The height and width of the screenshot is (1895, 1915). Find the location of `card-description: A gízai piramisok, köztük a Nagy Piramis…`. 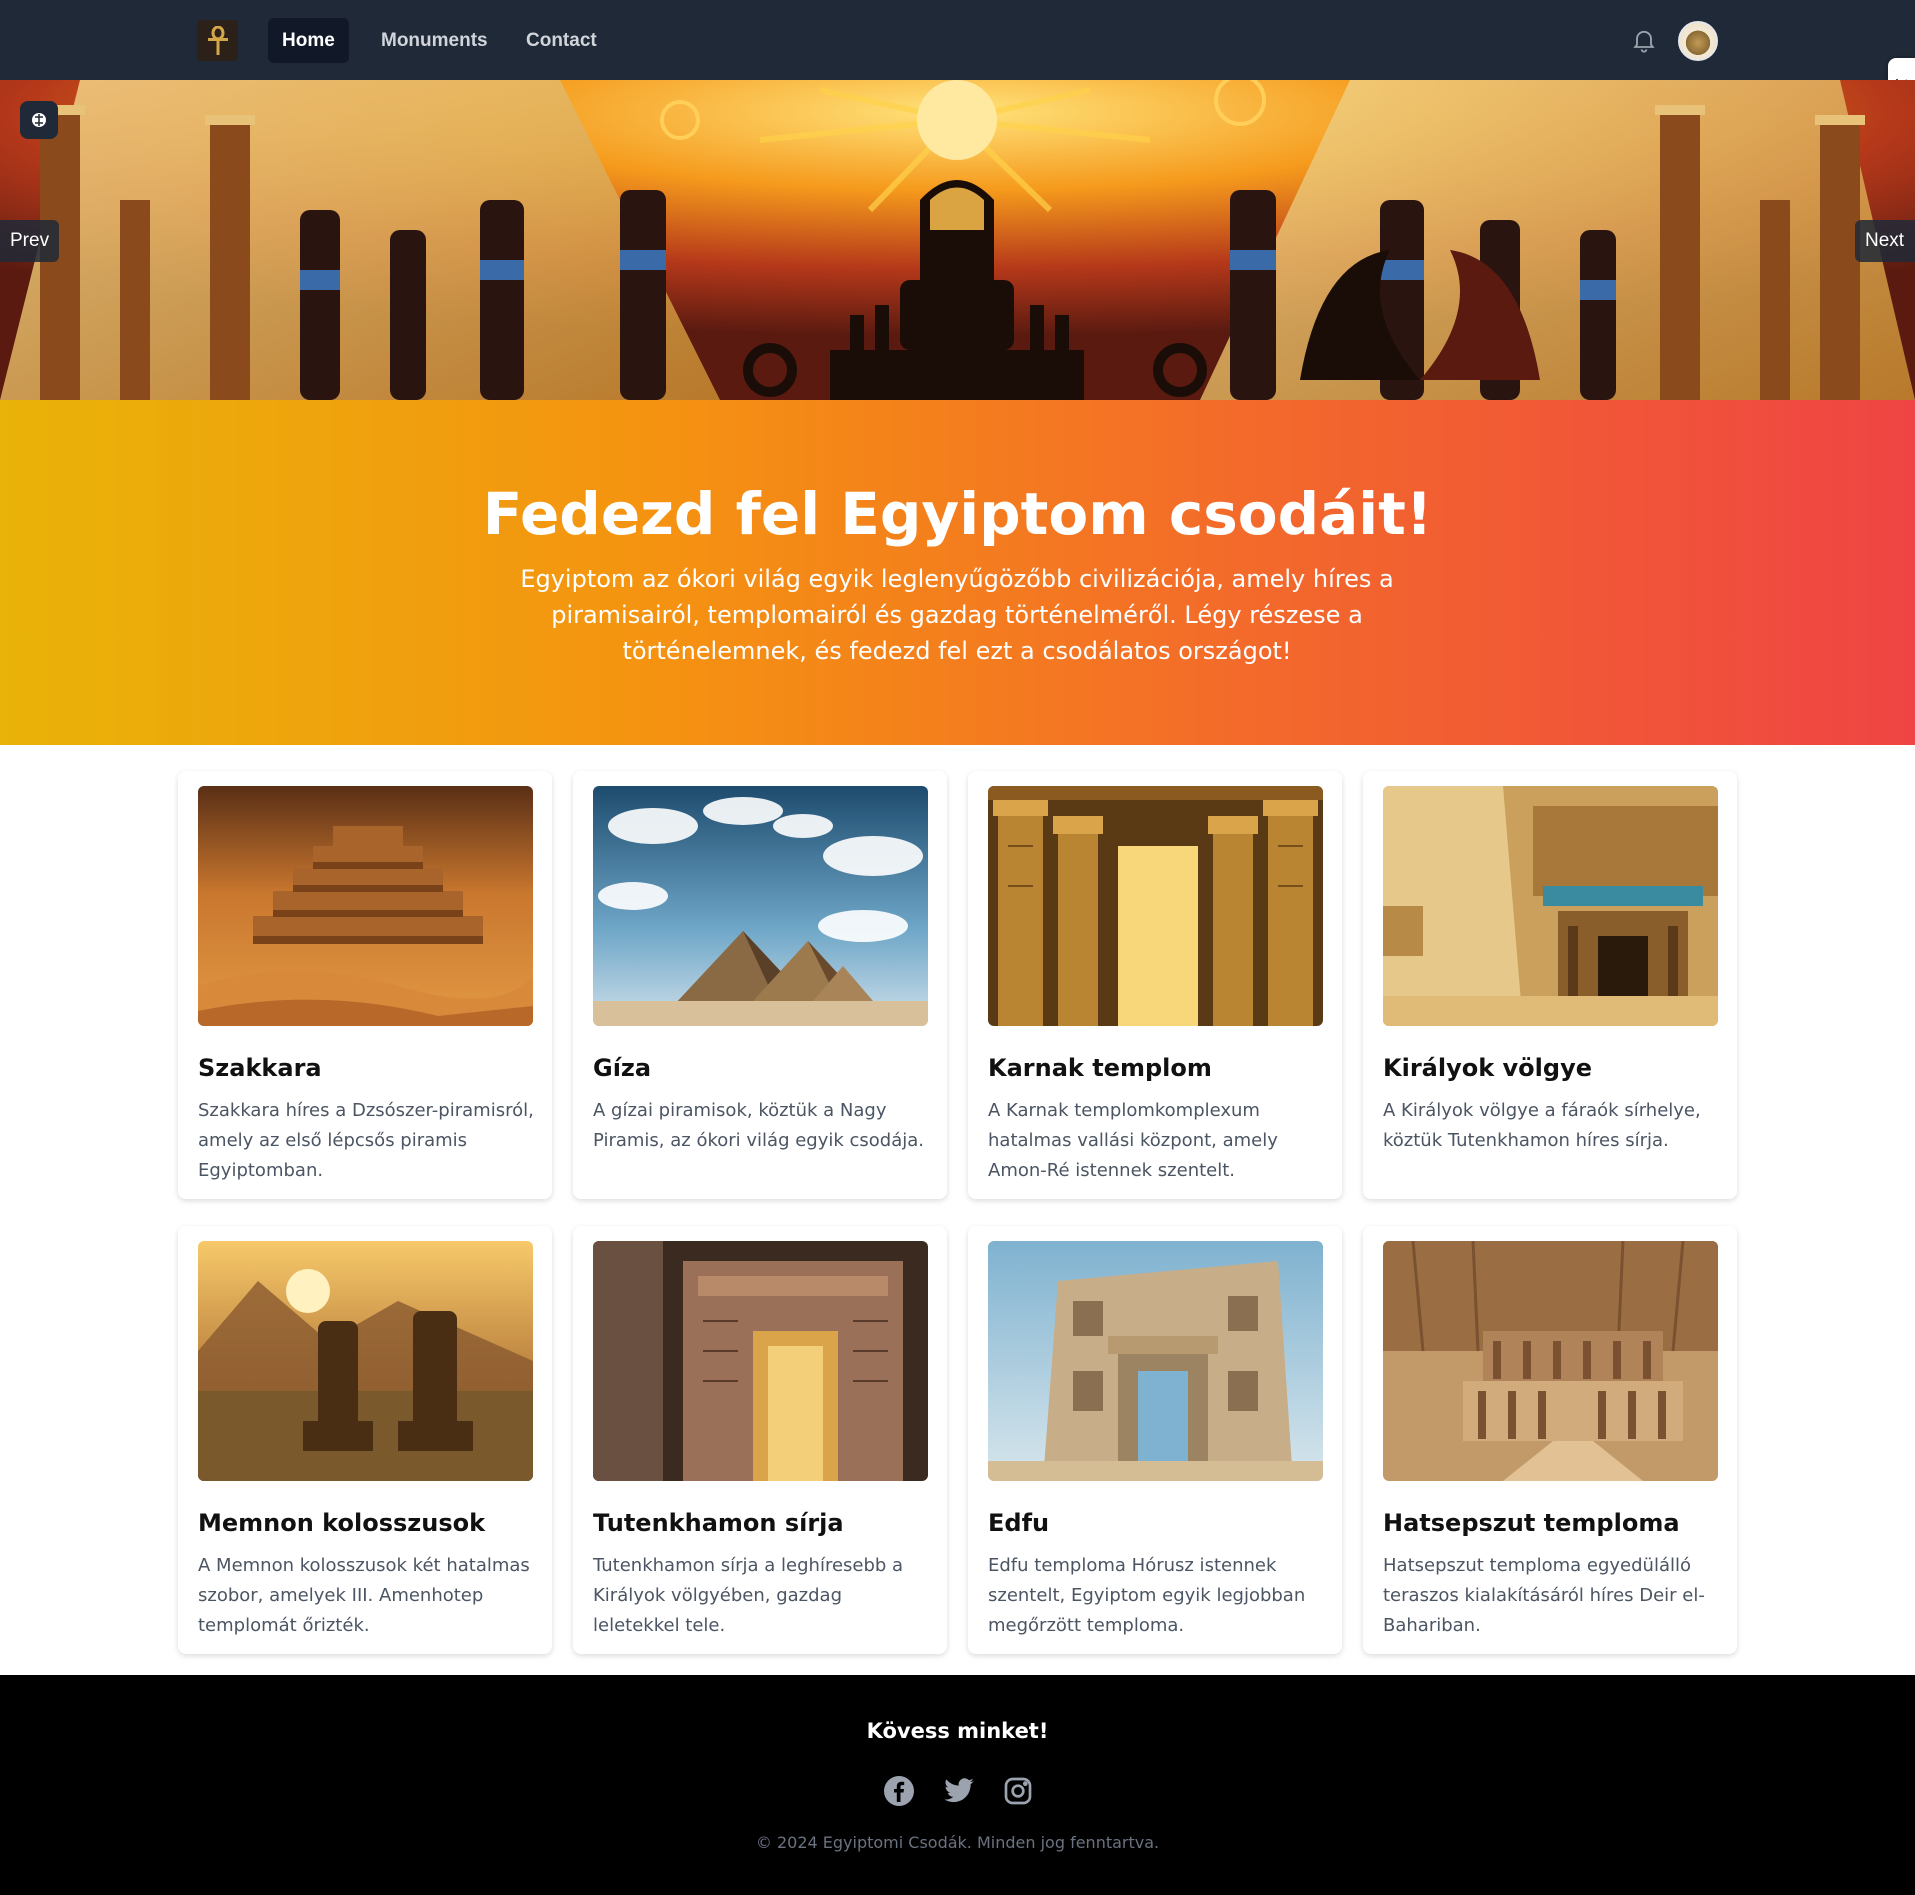

card-description: A gízai piramisok, köztük a Nagy Piramis… is located at coordinates (759, 1125).